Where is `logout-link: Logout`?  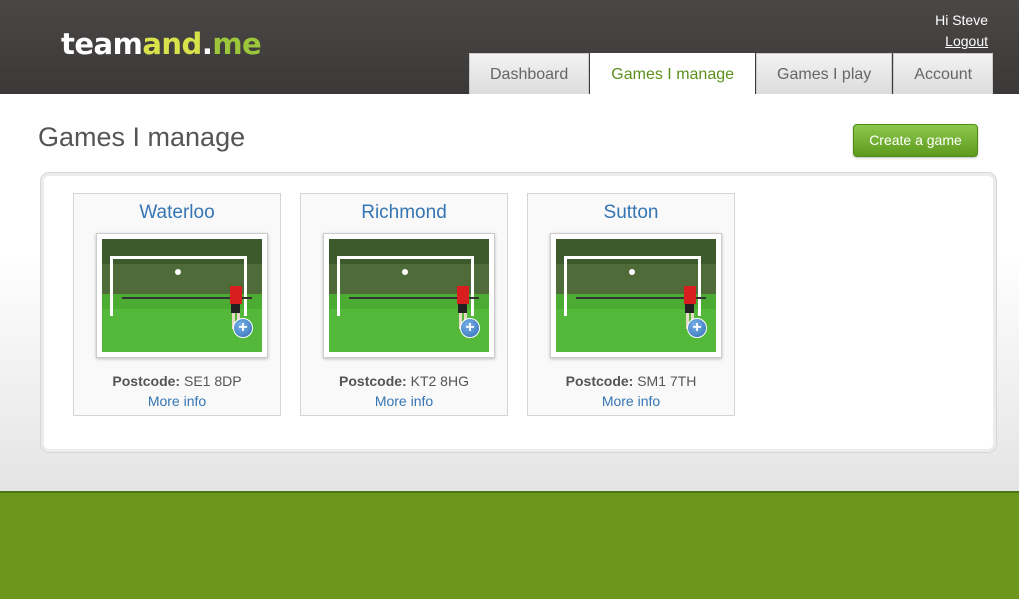
logout-link: Logout is located at coordinates (966, 41).